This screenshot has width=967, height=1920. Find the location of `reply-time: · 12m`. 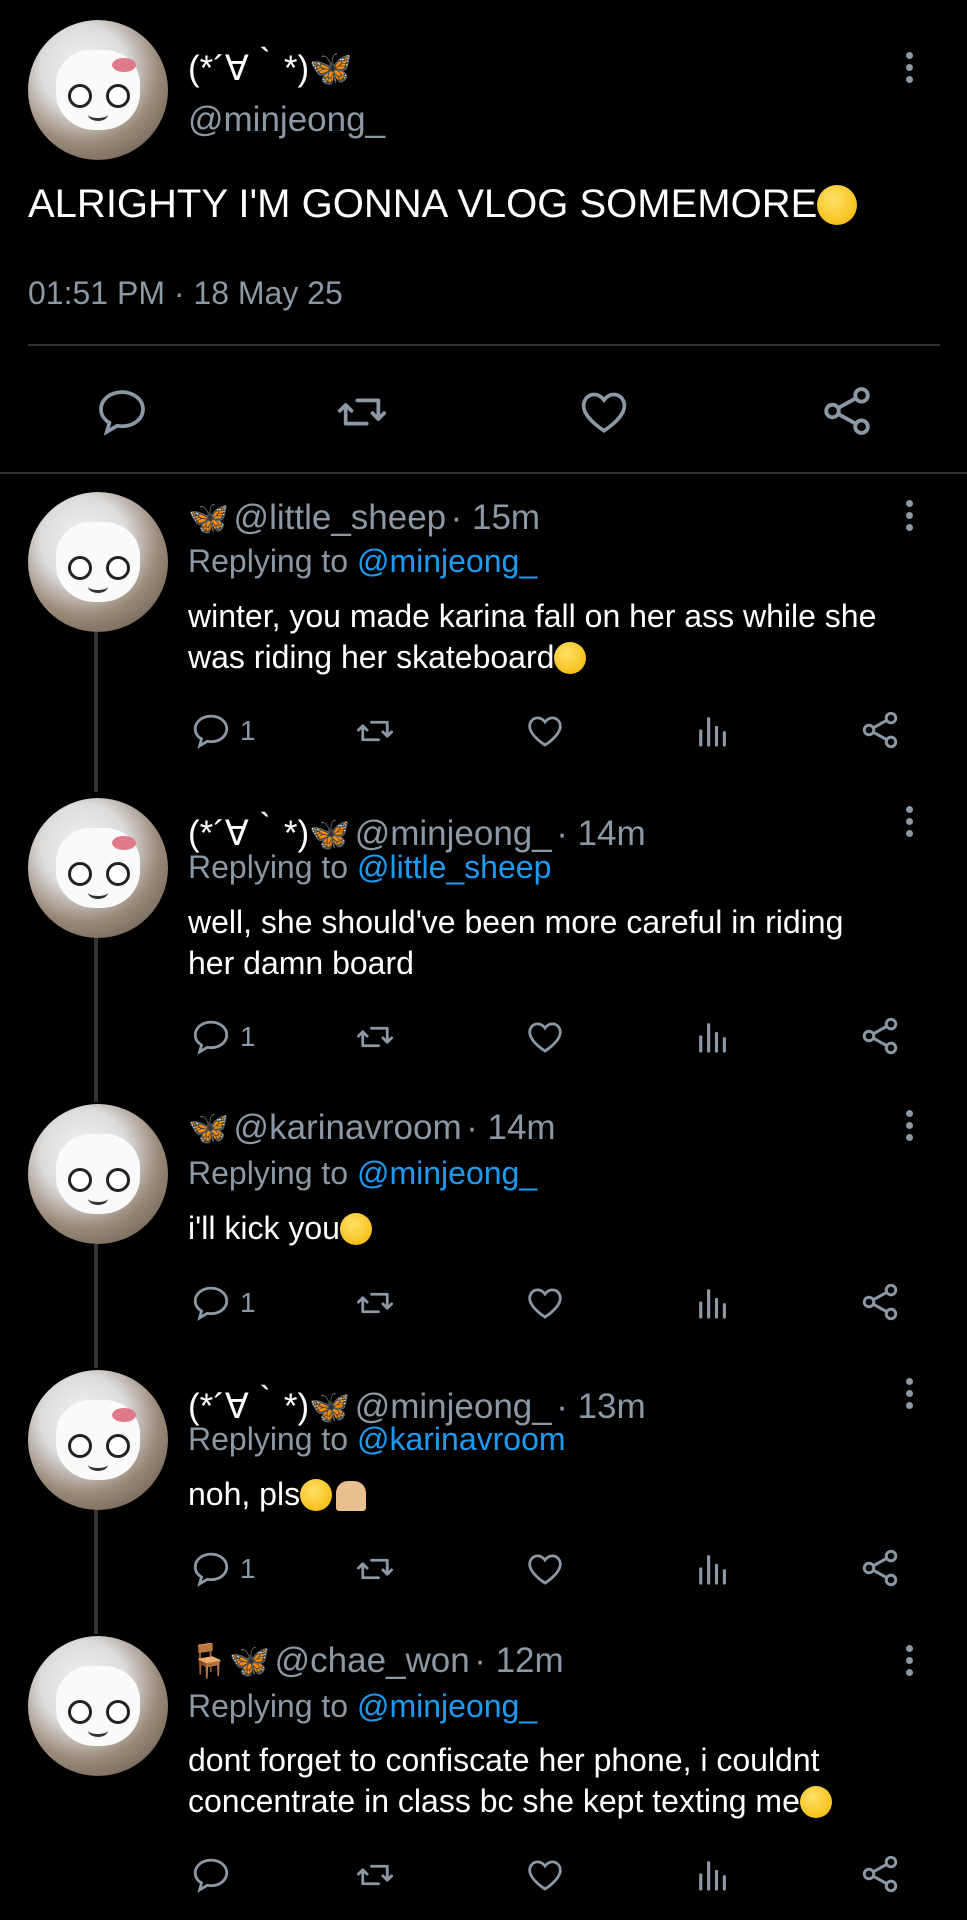

reply-time: · 12m is located at coordinates (519, 1660).